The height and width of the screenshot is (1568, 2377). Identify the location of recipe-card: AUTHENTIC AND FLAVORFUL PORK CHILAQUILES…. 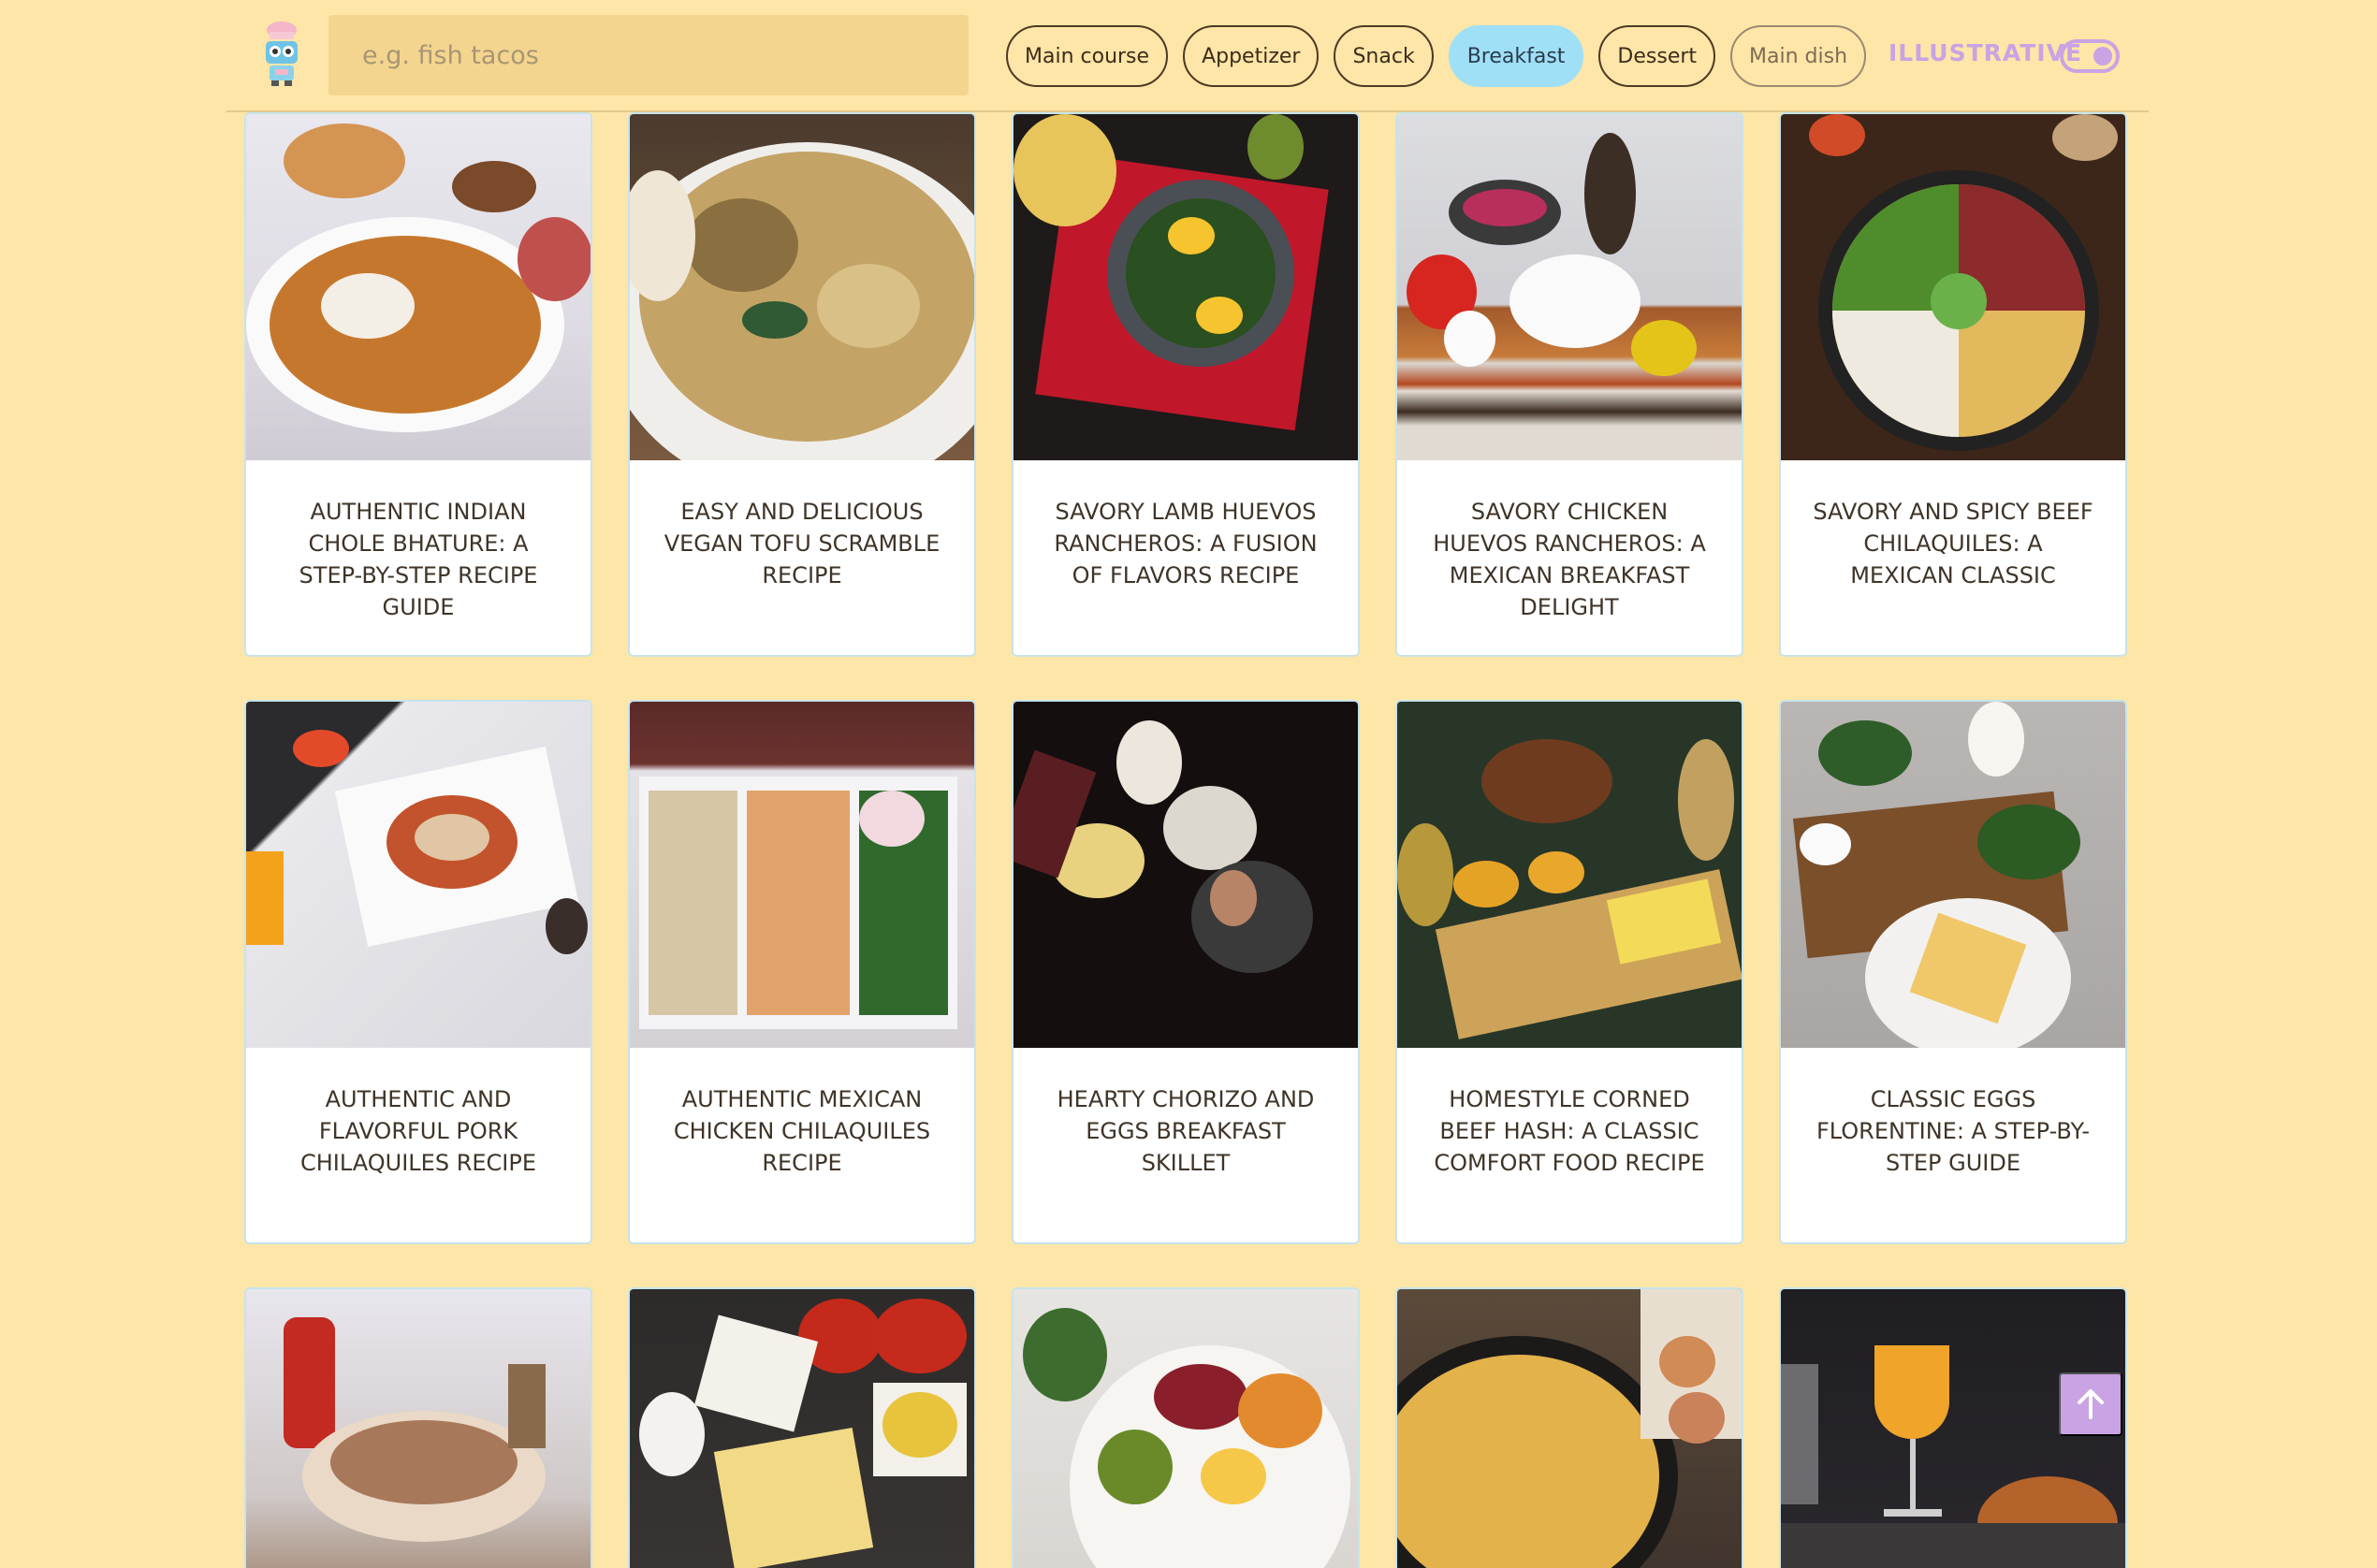
(418, 972).